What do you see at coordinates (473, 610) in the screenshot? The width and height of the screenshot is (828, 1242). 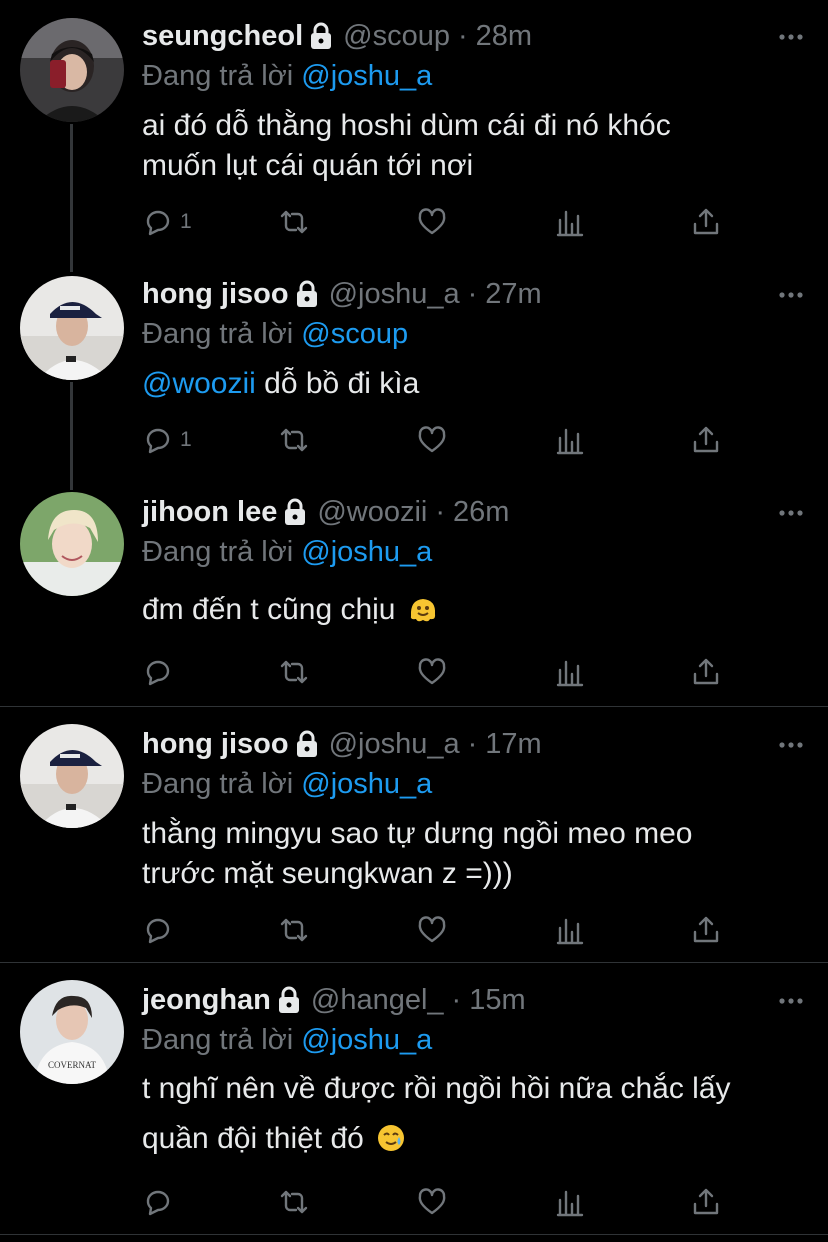 I see `tweet-text: đm đến t cũng chịu` at bounding box center [473, 610].